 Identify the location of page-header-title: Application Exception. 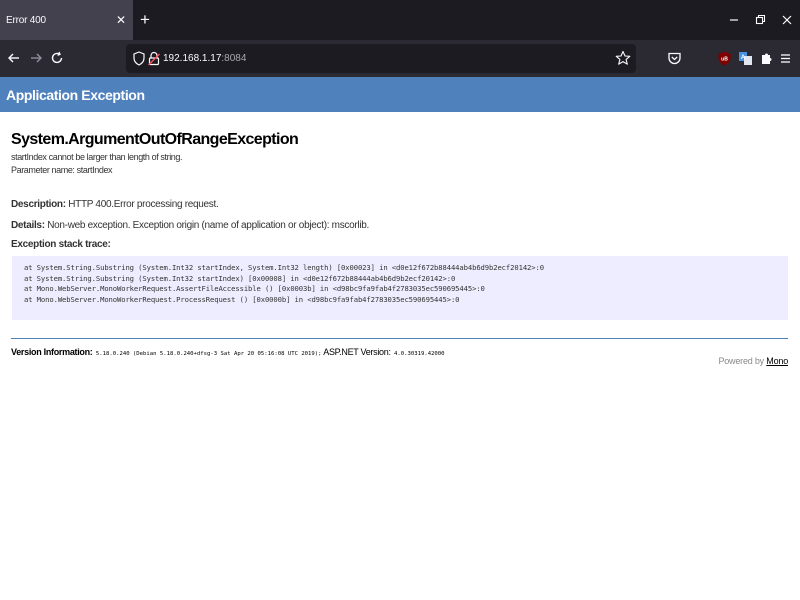
(75, 94).